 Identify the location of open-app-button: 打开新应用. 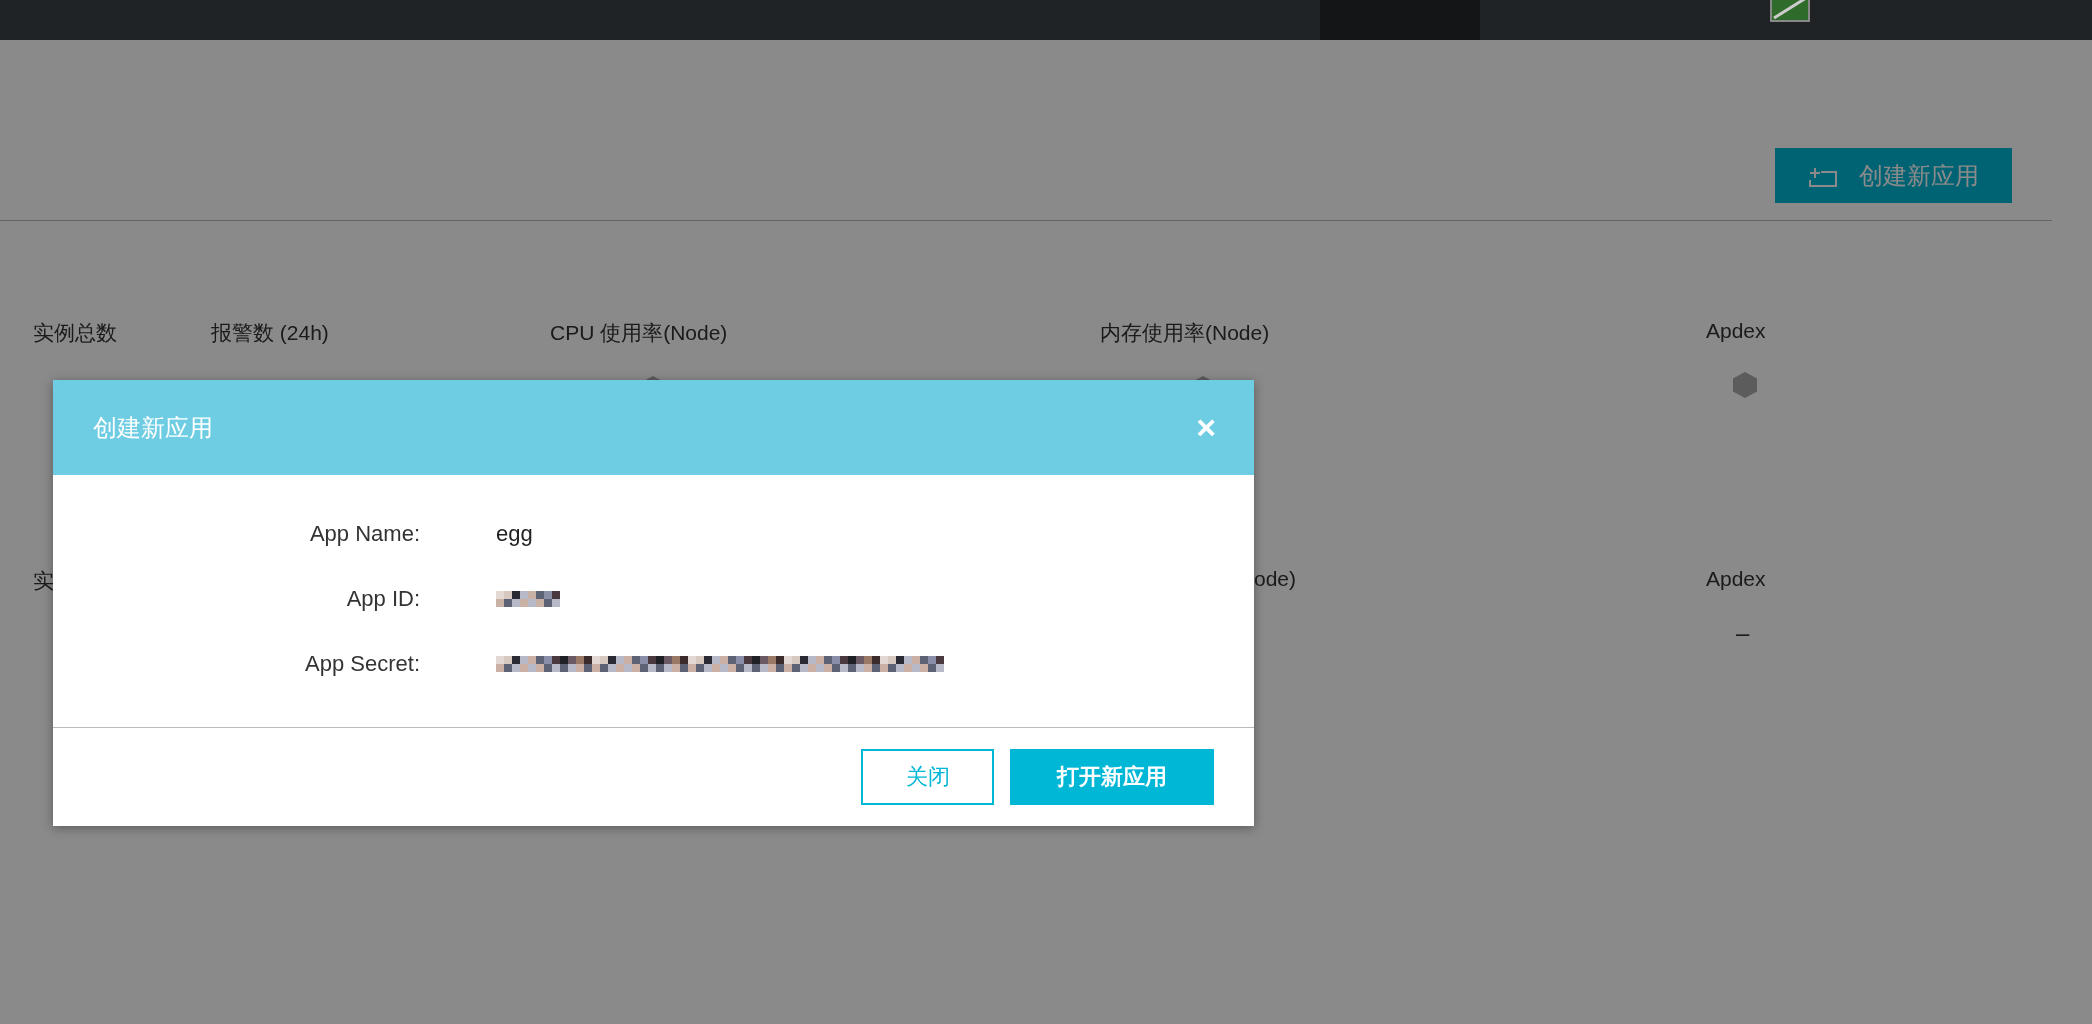
(1112, 777).